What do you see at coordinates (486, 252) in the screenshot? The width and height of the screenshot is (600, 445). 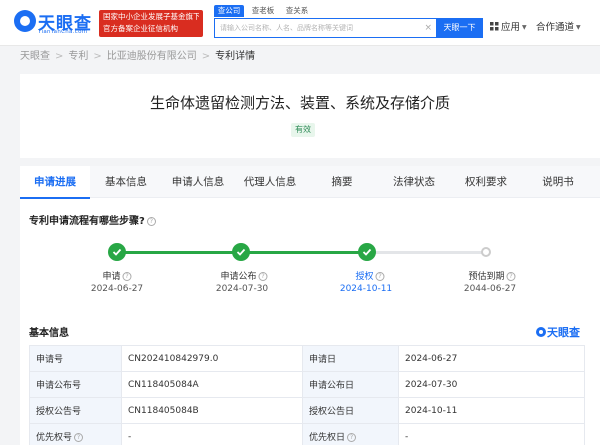 I see `step-node-expiry` at bounding box center [486, 252].